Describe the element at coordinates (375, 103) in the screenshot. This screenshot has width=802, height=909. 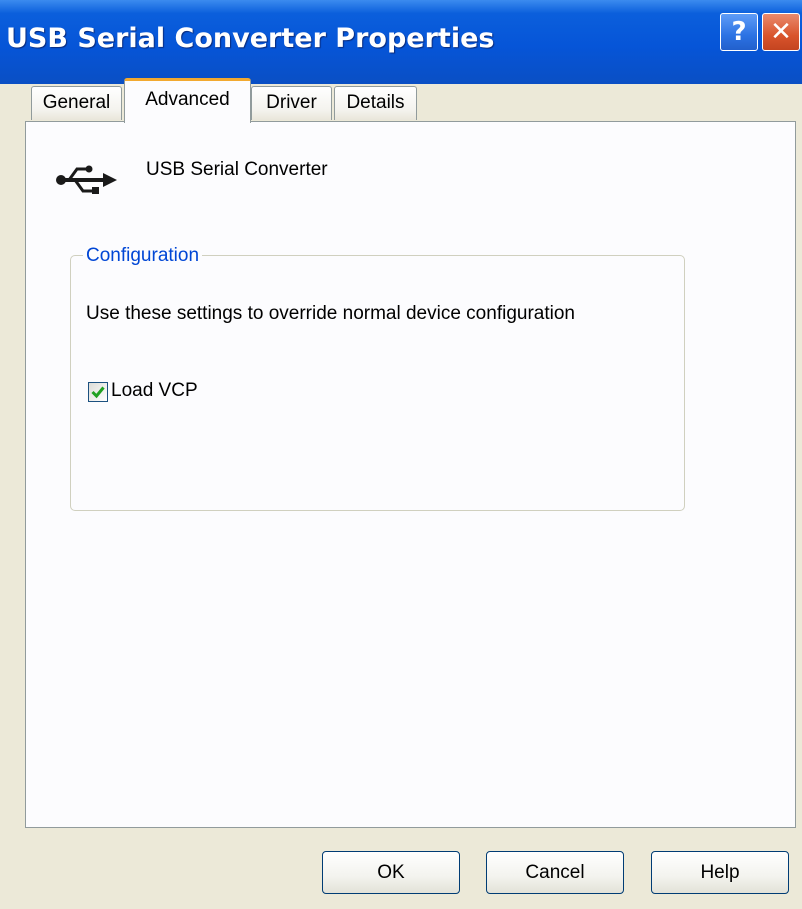
I see `tab-details: Details` at that location.